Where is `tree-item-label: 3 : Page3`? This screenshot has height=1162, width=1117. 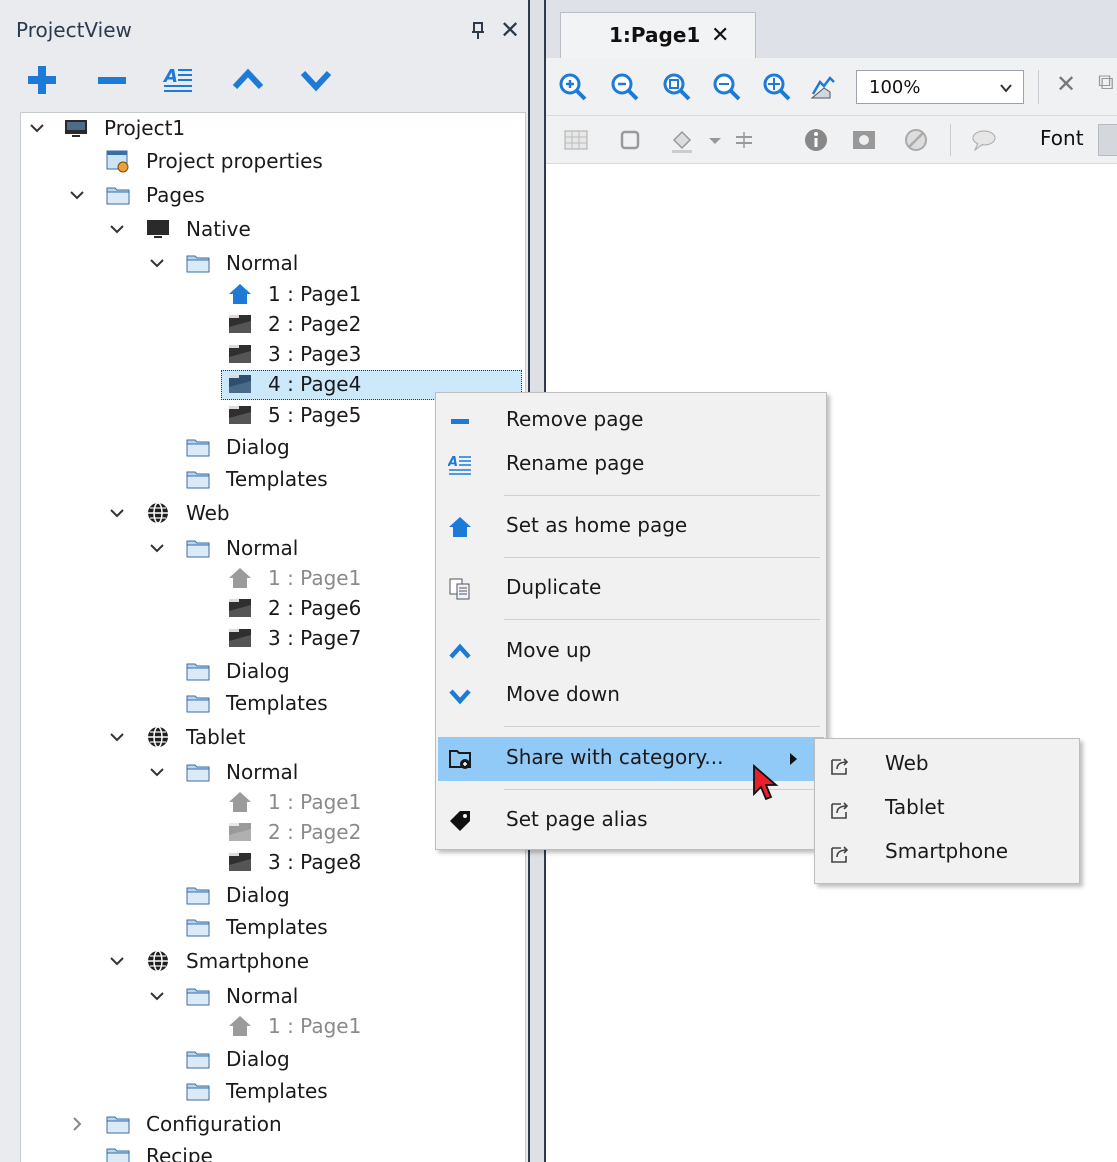 tree-item-label: 3 : Page3 is located at coordinates (315, 354).